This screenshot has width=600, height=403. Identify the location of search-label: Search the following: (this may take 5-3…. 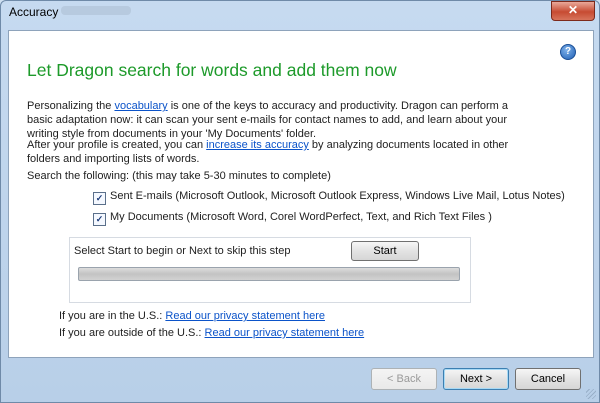
(179, 176).